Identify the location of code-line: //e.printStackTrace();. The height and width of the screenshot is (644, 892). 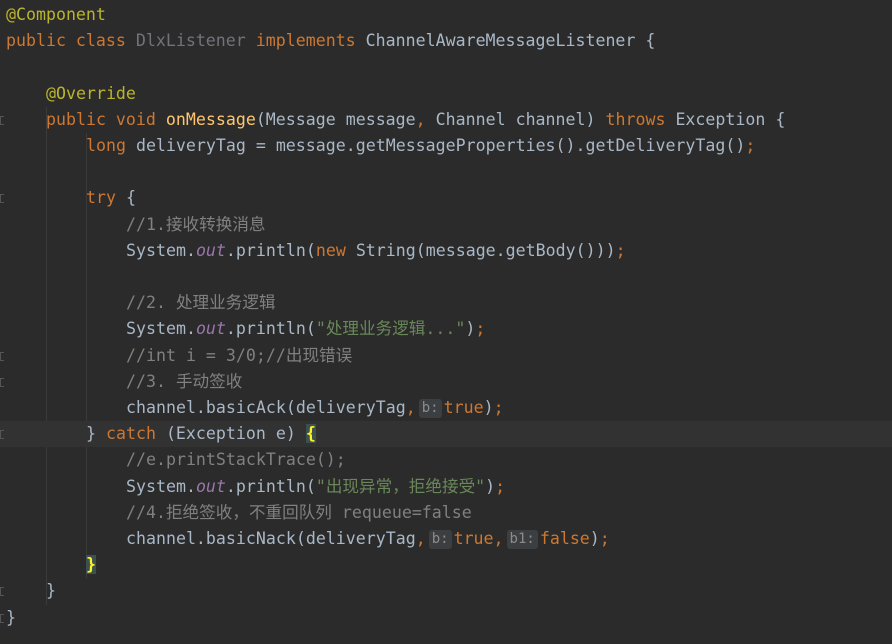
(446, 460).